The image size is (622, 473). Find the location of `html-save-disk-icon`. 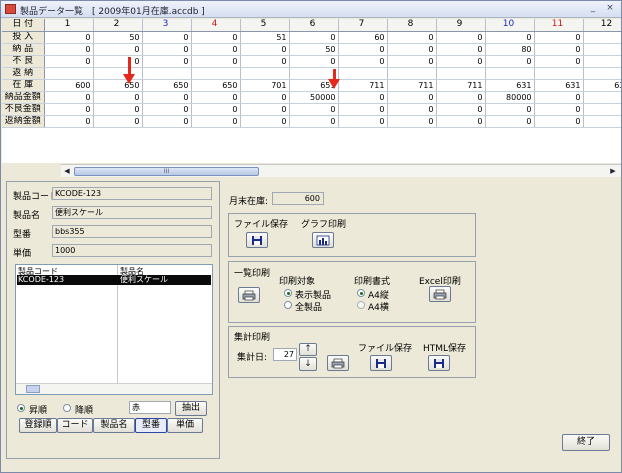

html-save-disk-icon is located at coordinates (439, 363).